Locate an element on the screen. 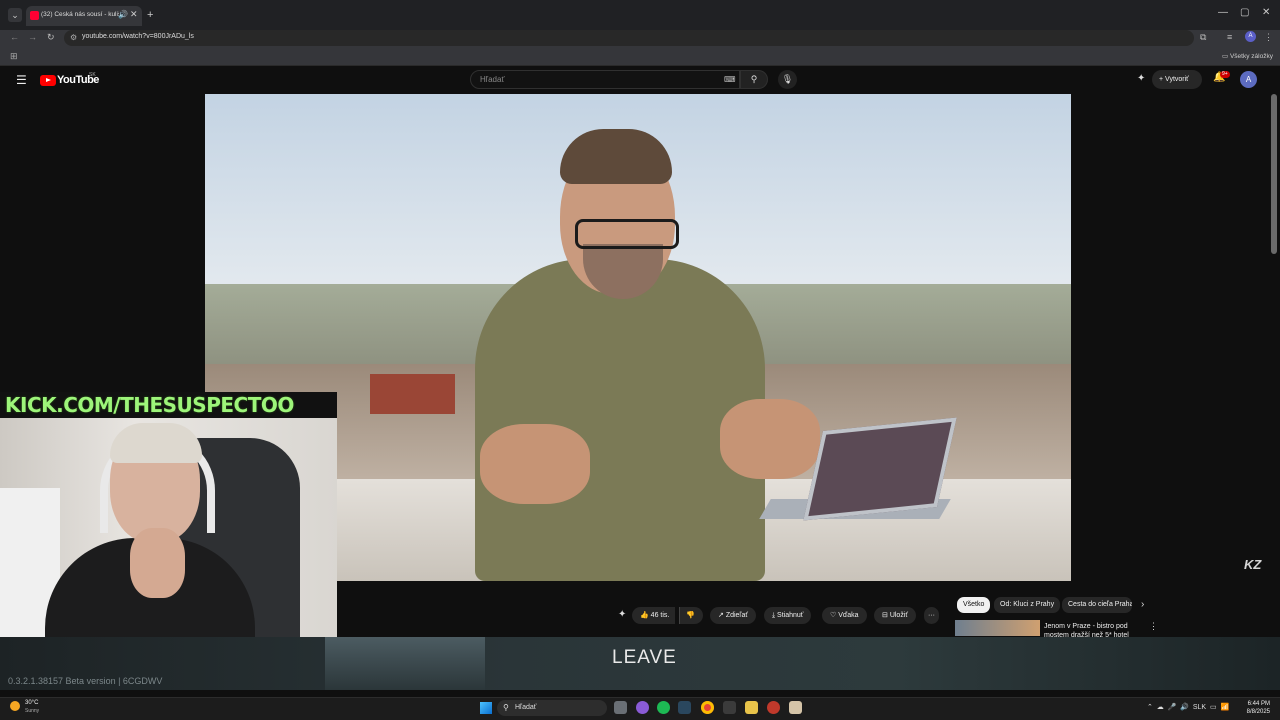 Image resolution: width=1280 pixels, height=720 pixels. system-tray: ⌃ ☁ 🎤 🔊 SLK ▭ 📶 is located at coordinates (1188, 707).